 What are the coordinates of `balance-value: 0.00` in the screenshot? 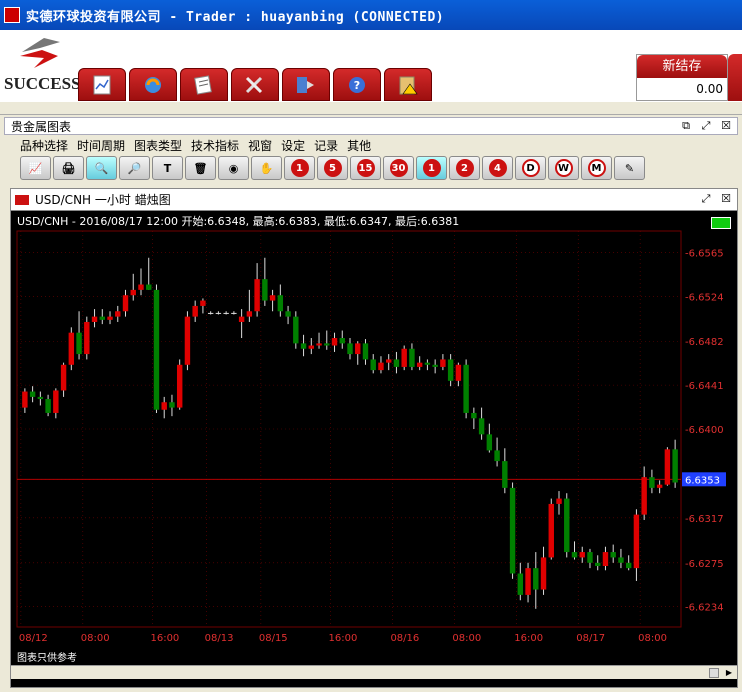 It's located at (709, 89).